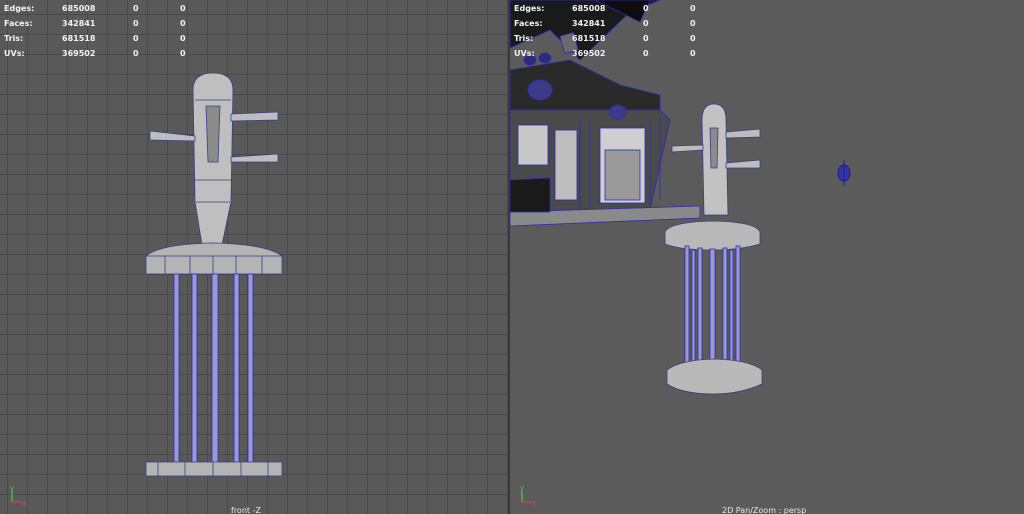 This screenshot has width=1024, height=514. Describe the element at coordinates (246, 510) in the screenshot. I see `viewport-camera-label: front -Z` at that location.